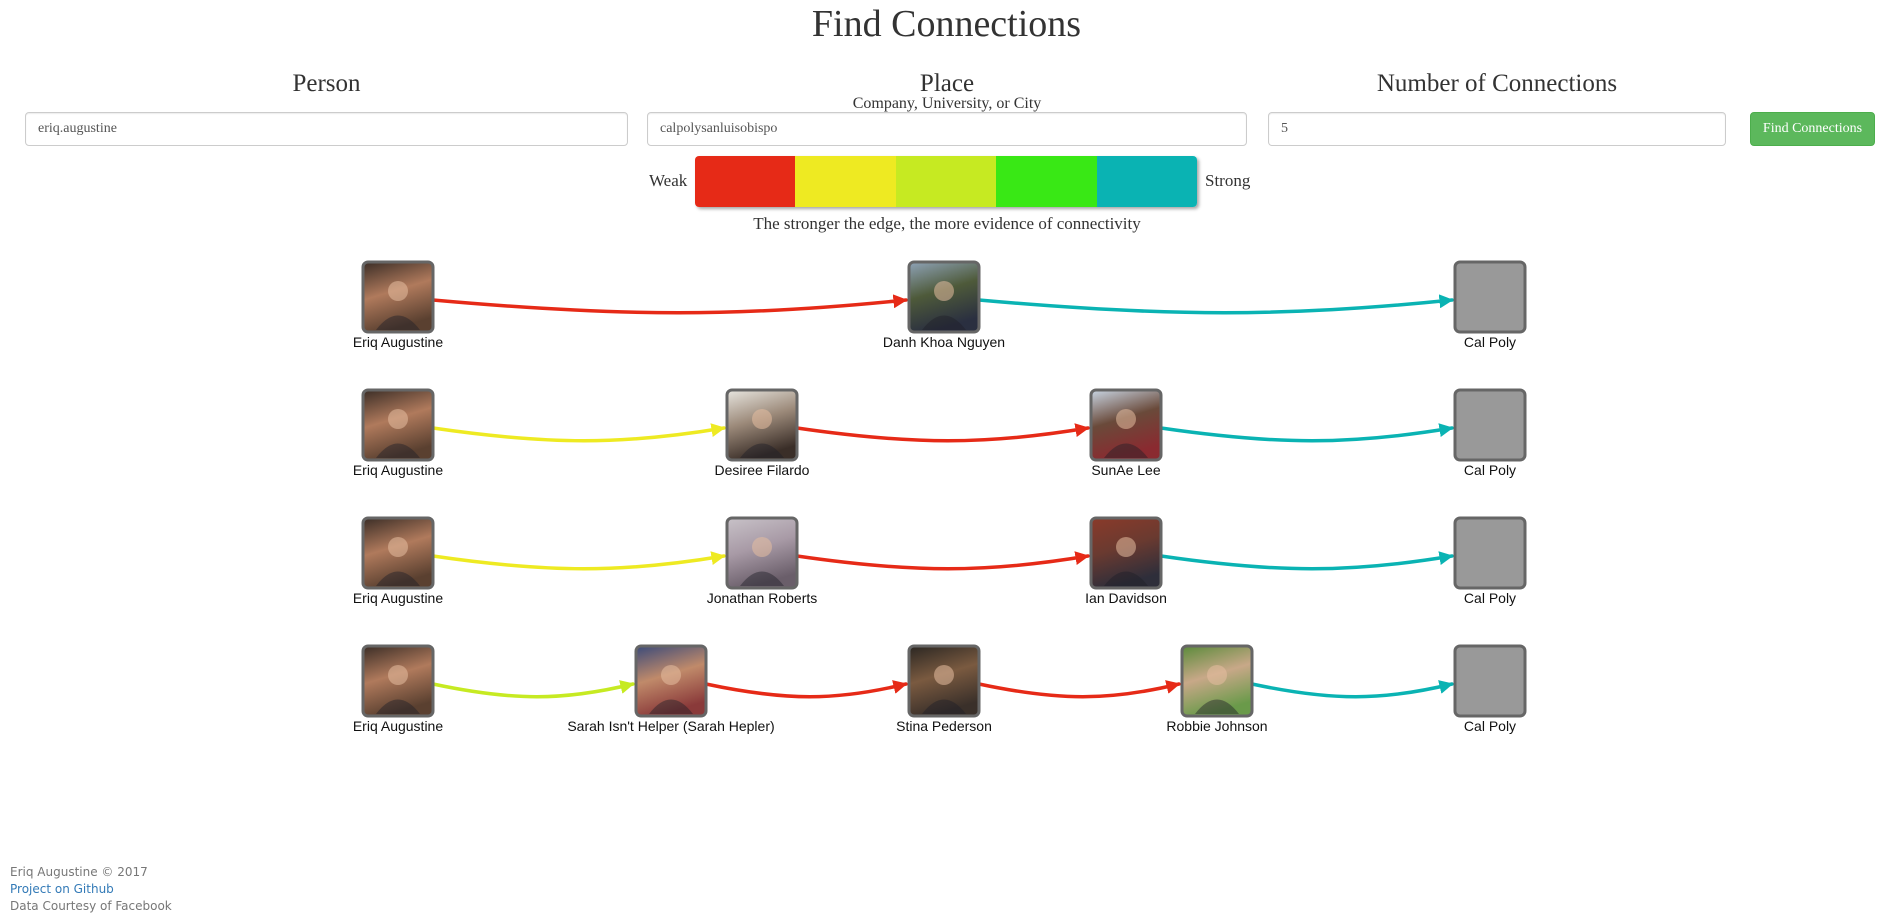 The height and width of the screenshot is (918, 1893). What do you see at coordinates (79, 872) in the screenshot?
I see `footer-copyright: Eriq Augustine © 2017` at bounding box center [79, 872].